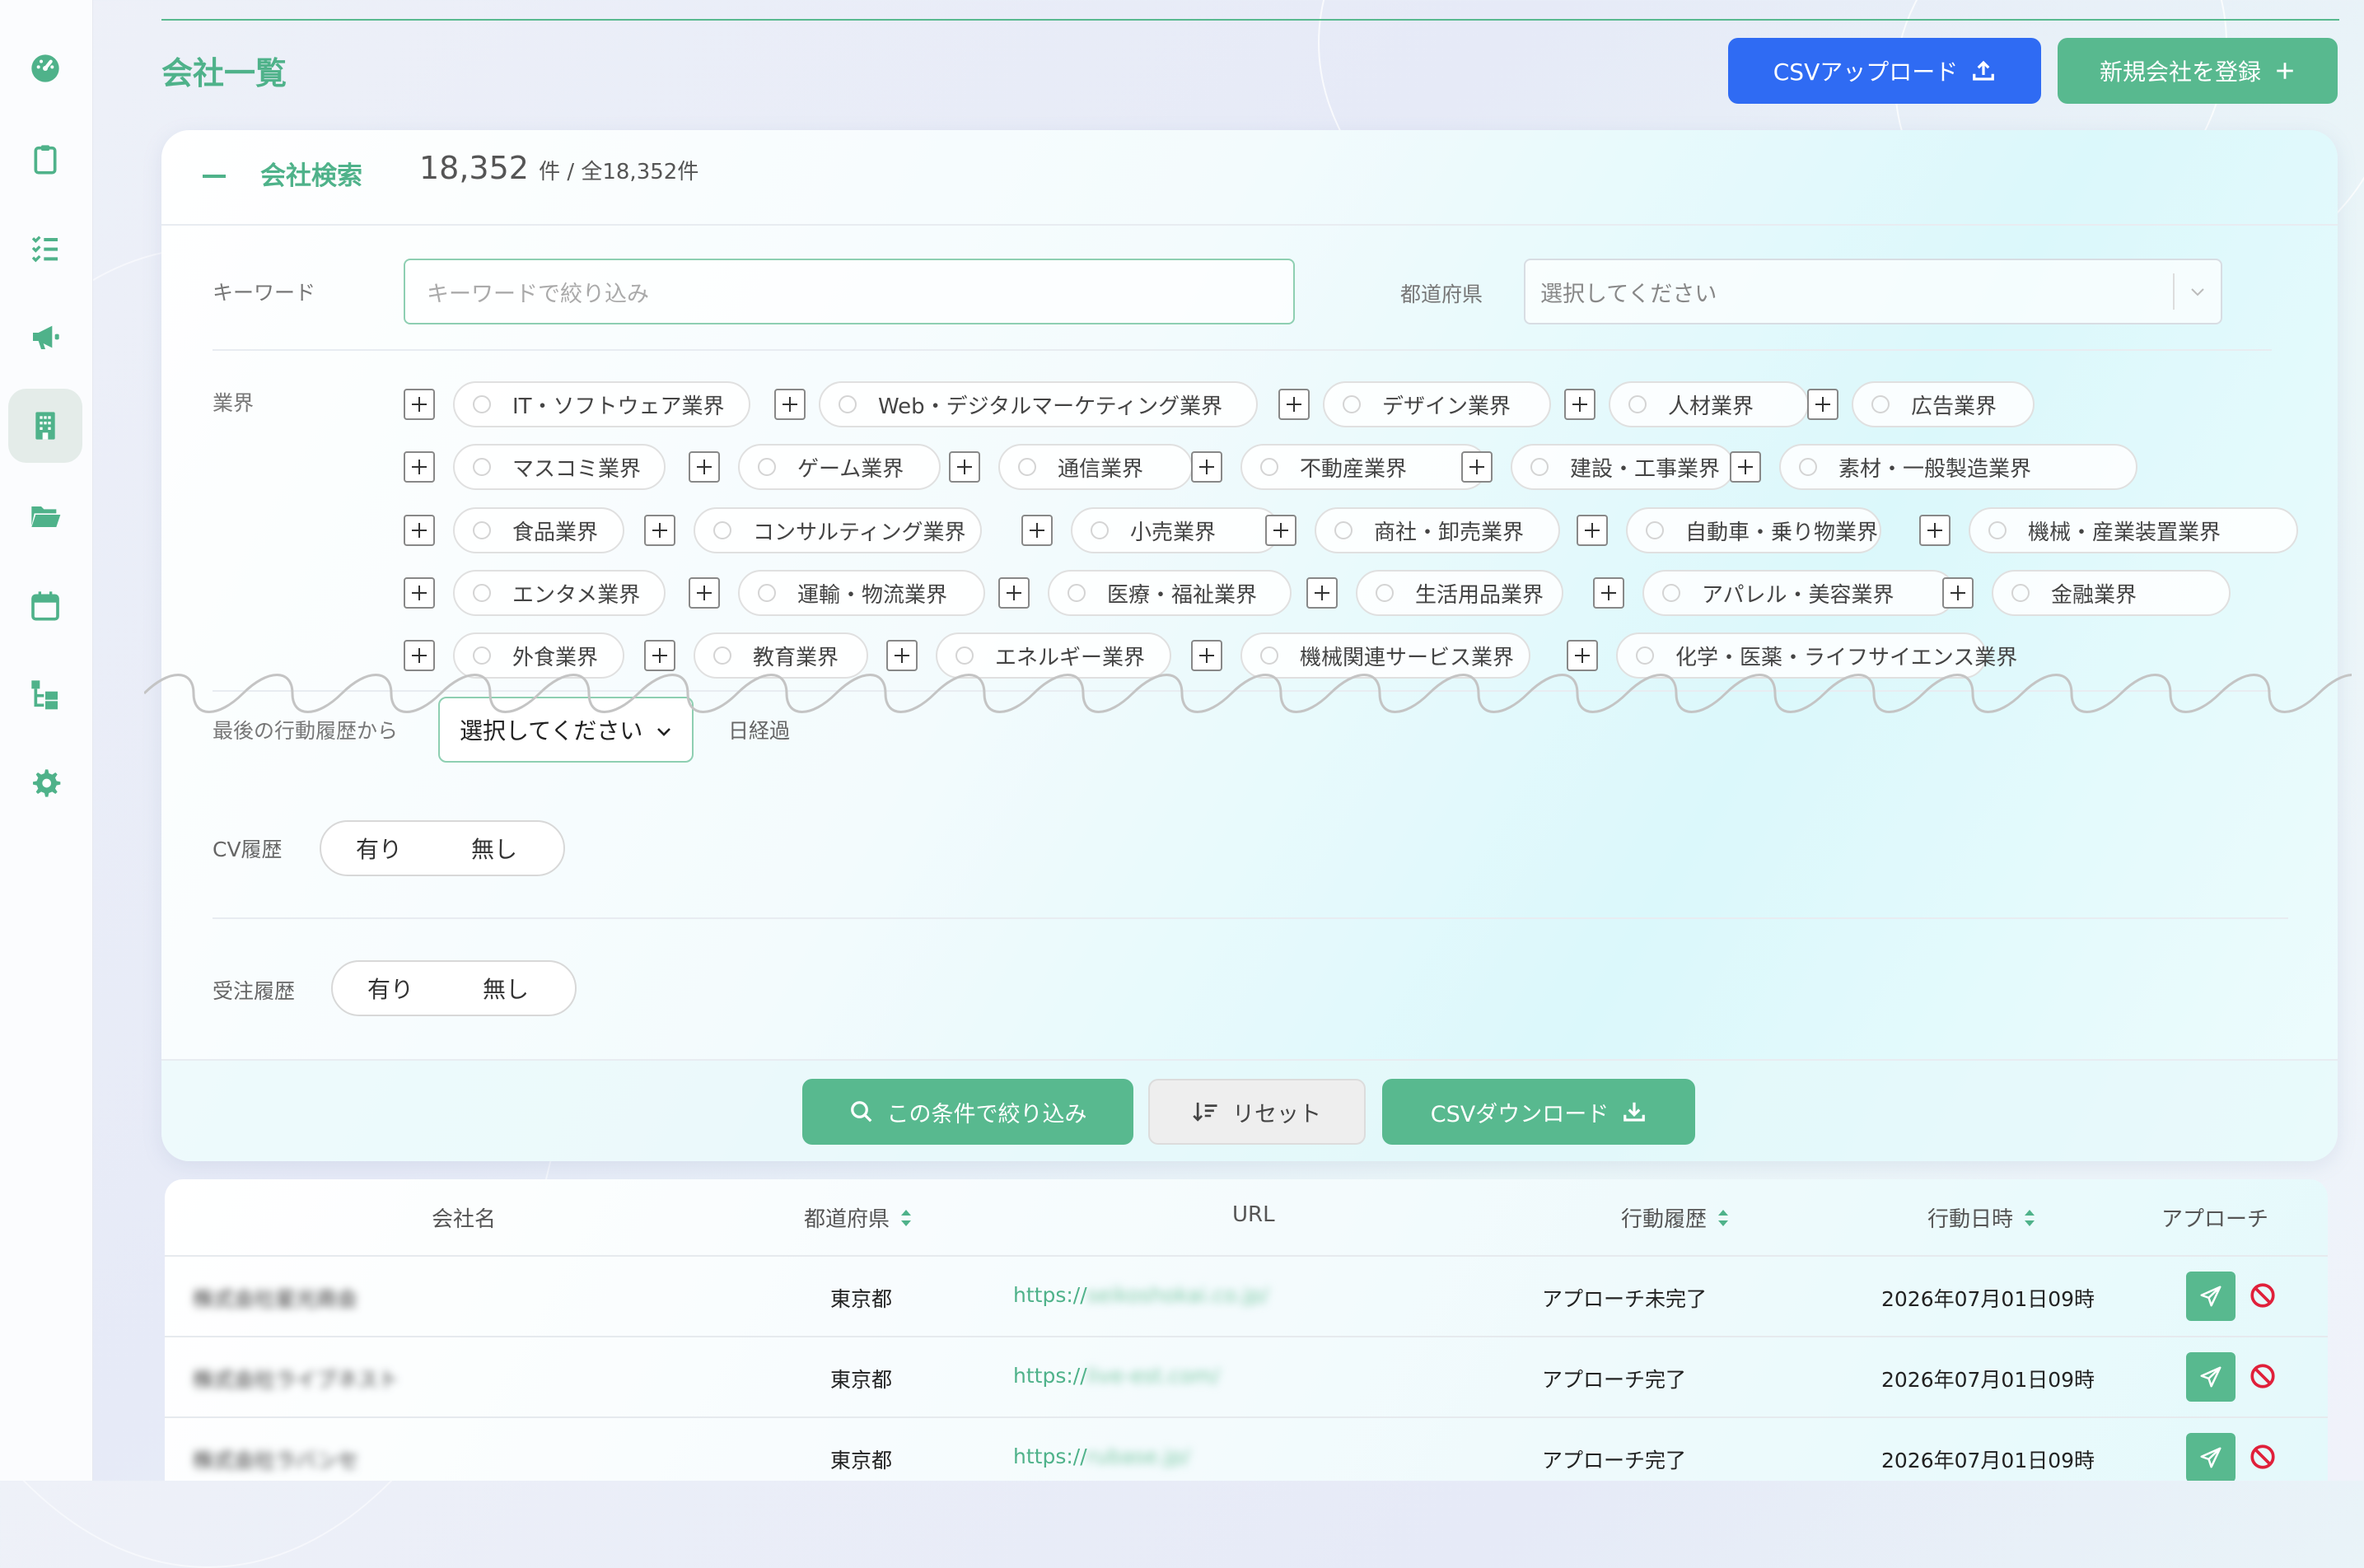  I want to click on industry-option: 運輸・物流業界, so click(862, 593).